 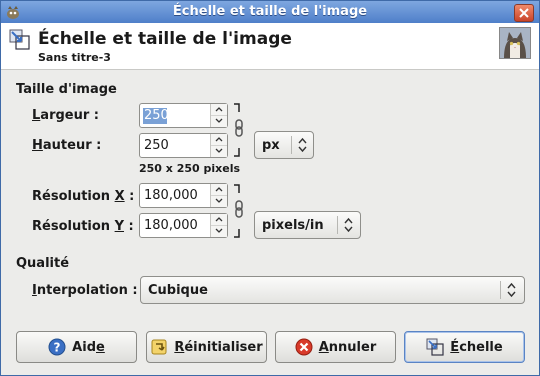 I want to click on resolution-unit-value: pixels/in, so click(x=293, y=225).